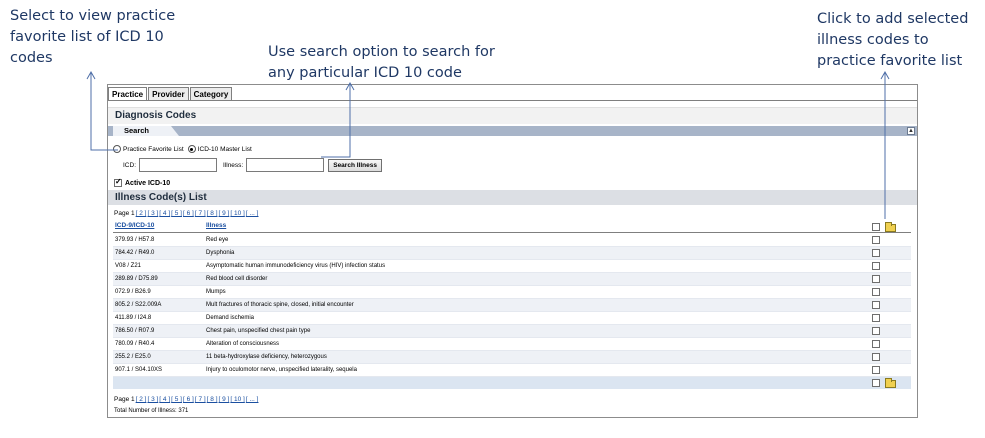 Image resolution: width=985 pixels, height=438 pixels. I want to click on column-illness-header: Illness, so click(216, 225).